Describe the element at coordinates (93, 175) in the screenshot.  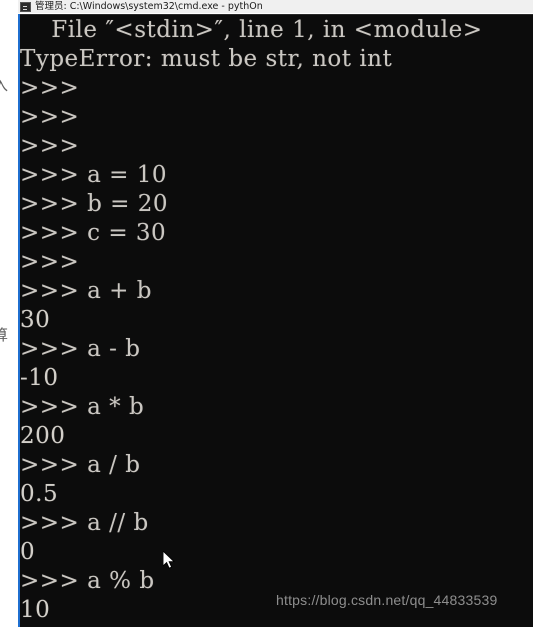
I see `console-prompt-line: >>> a = 10` at that location.